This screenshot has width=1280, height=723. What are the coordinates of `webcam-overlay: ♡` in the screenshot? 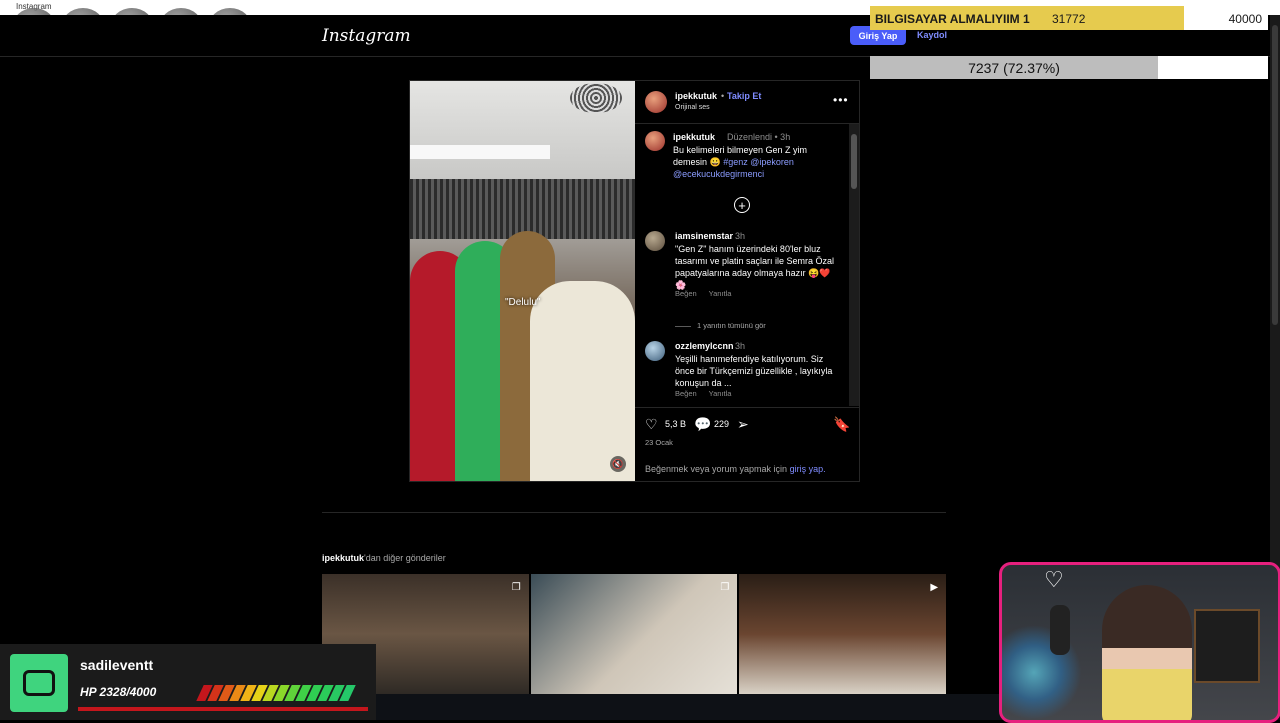 It's located at (1139, 642).